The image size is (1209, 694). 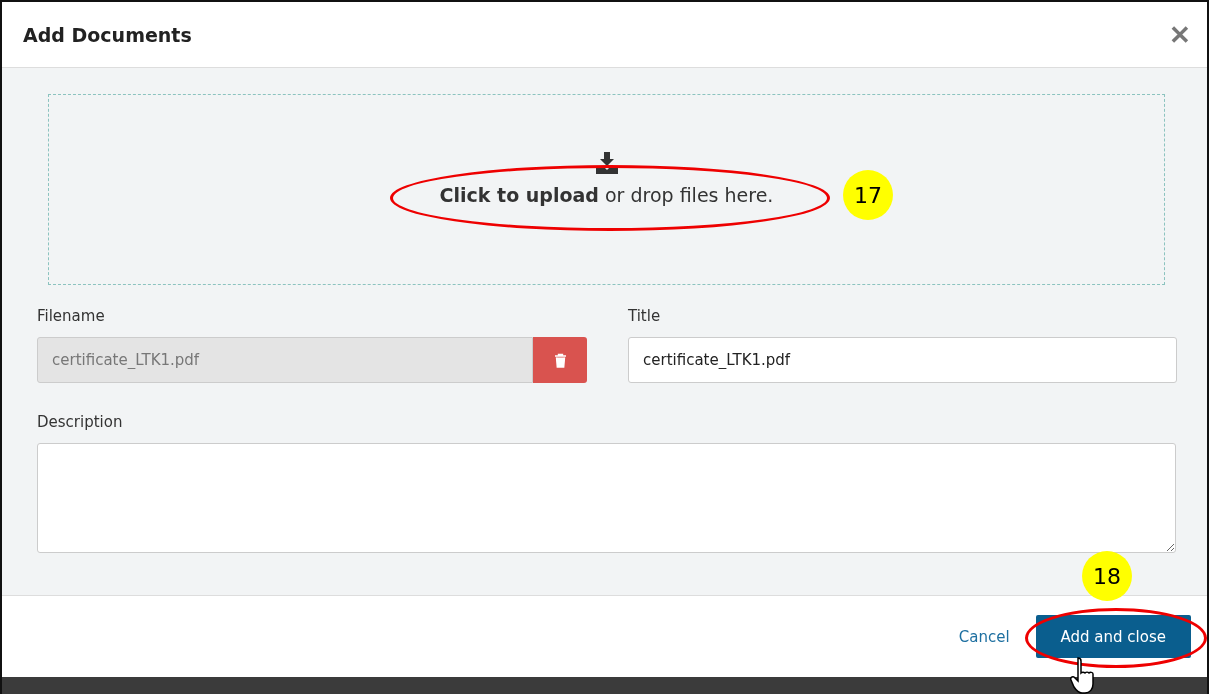 I want to click on upload-instruction: Click to upload or drop files here., so click(x=606, y=194).